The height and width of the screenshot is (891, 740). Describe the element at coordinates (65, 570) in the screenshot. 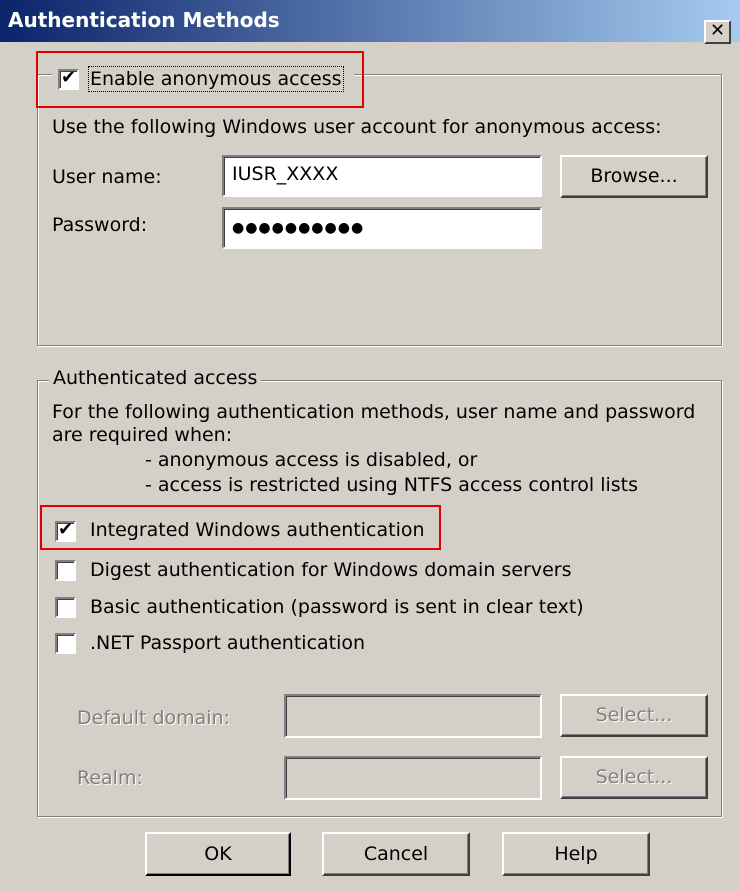

I see `digest-auth-checkbox` at that location.